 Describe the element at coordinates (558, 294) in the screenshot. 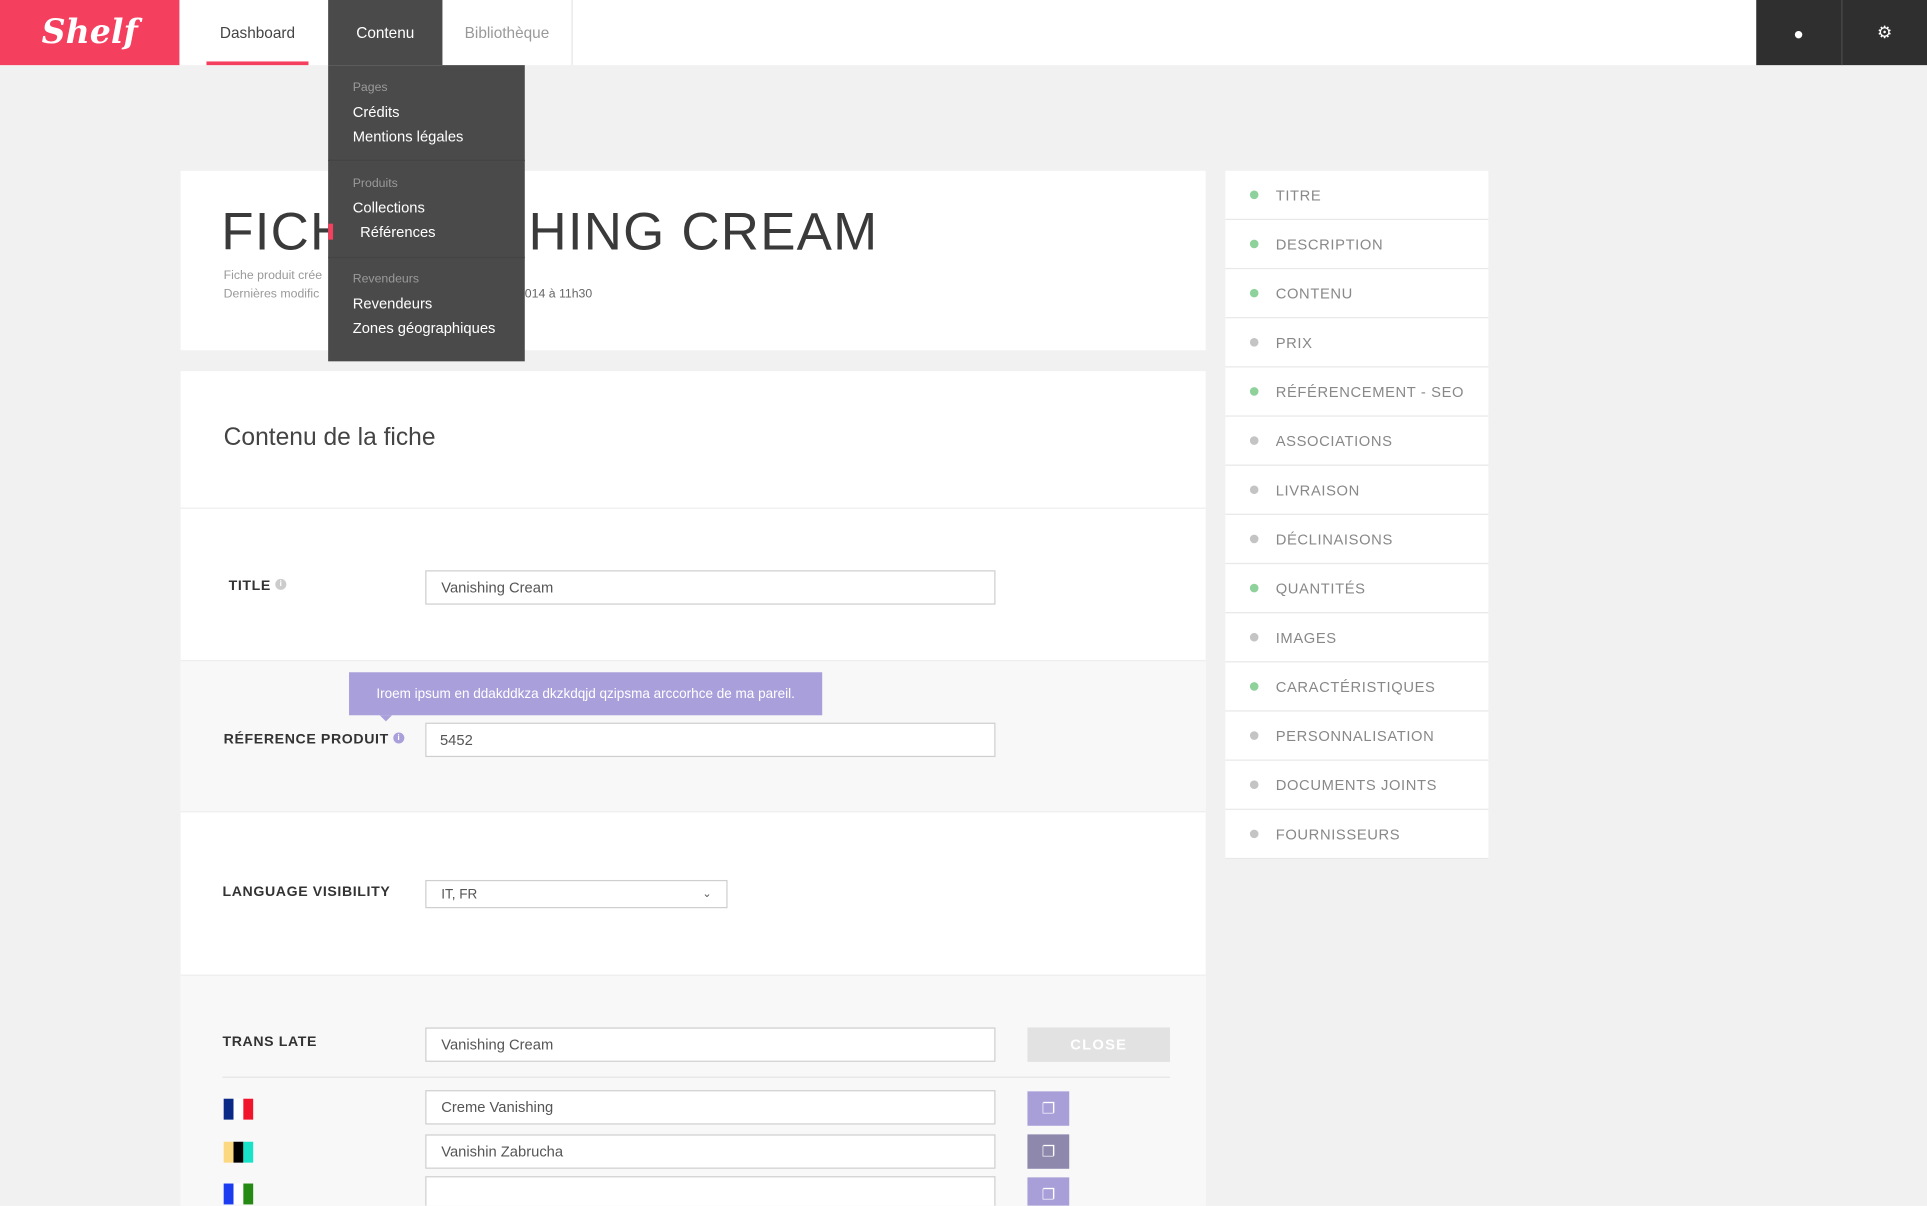

I see `modified-date: 014 à 11h30` at that location.